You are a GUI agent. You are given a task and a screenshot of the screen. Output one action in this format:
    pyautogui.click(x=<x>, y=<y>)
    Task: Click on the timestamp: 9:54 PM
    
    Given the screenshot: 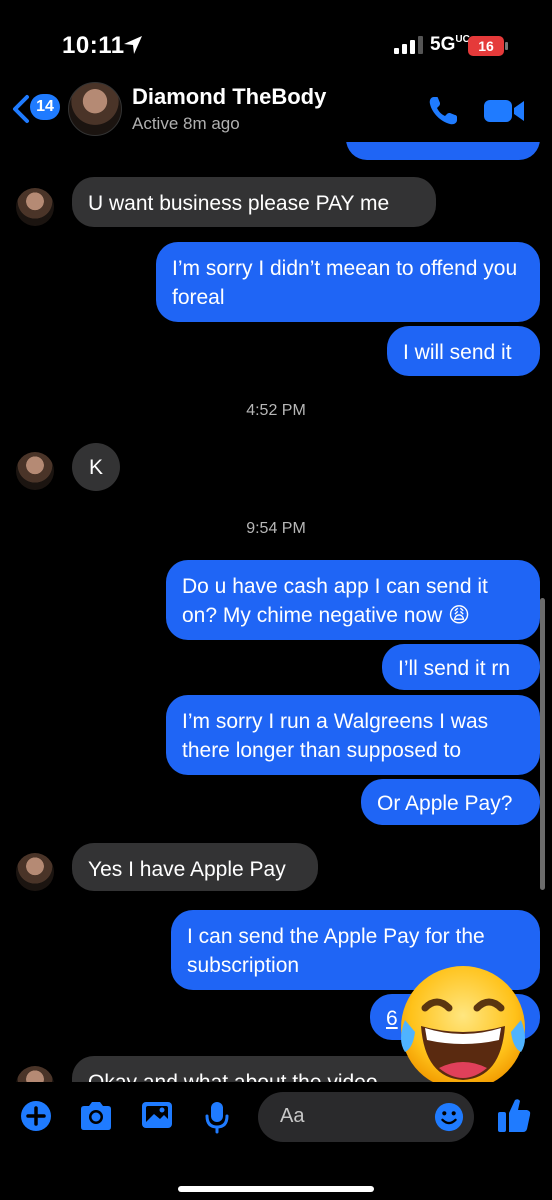 What is the action you would take?
    pyautogui.click(x=276, y=528)
    